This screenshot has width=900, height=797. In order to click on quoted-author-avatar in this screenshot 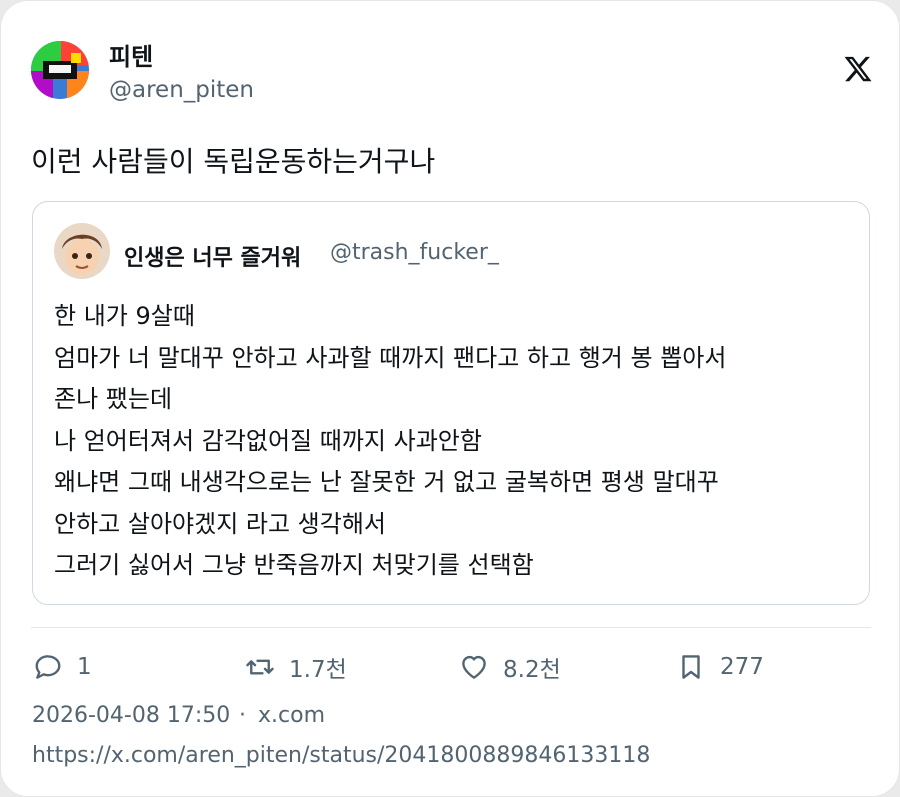, I will do `click(82, 251)`.